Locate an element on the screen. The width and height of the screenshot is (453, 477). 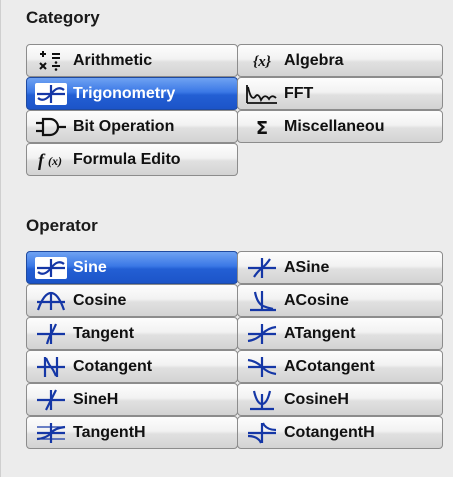
tangenth-icon is located at coordinates (51, 433).